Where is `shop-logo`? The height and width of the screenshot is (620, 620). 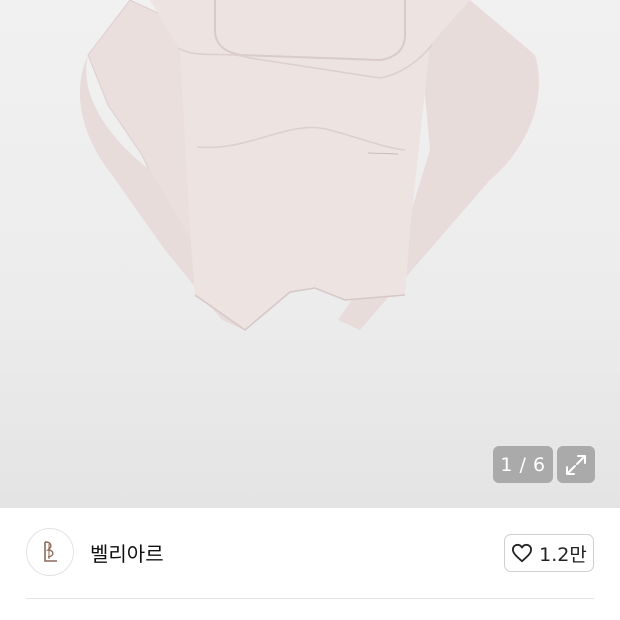 shop-logo is located at coordinates (50, 551).